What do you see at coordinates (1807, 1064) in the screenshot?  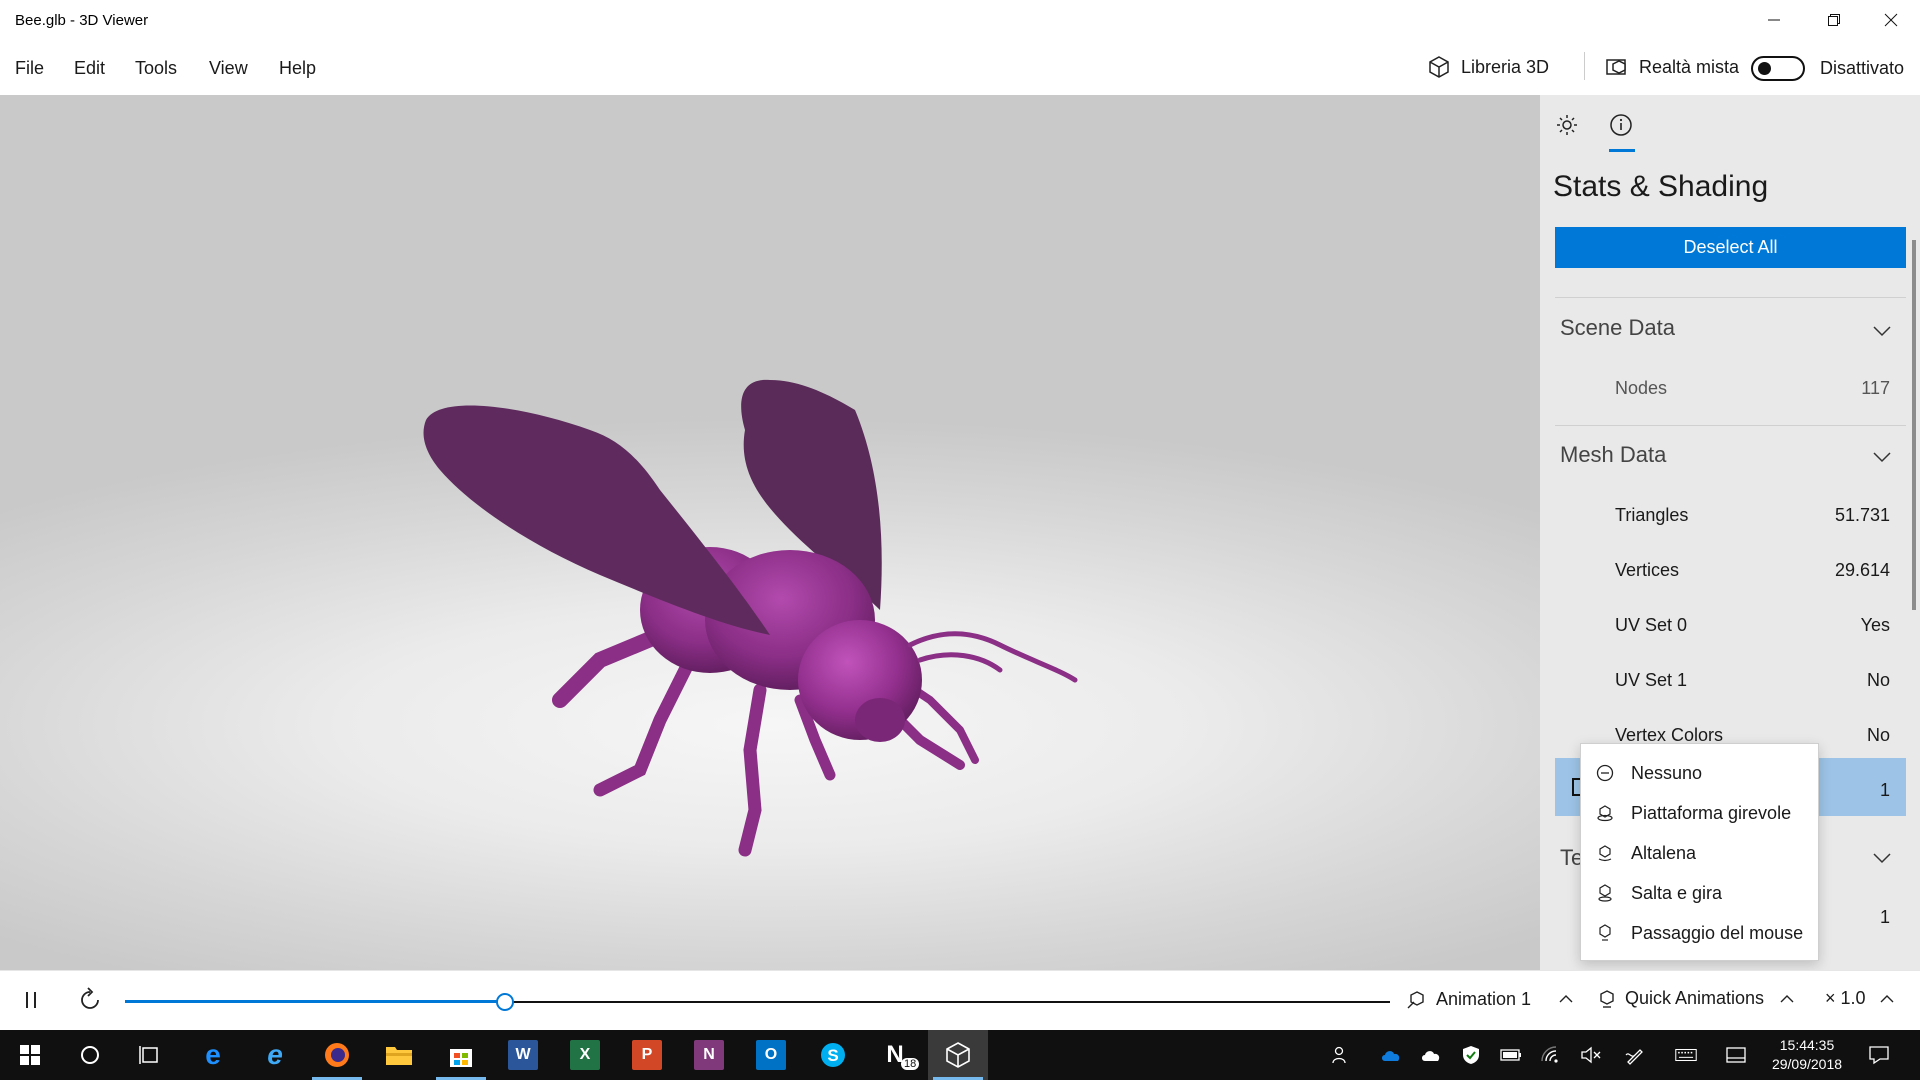 I see `clock-date: 29/09/2018` at bounding box center [1807, 1064].